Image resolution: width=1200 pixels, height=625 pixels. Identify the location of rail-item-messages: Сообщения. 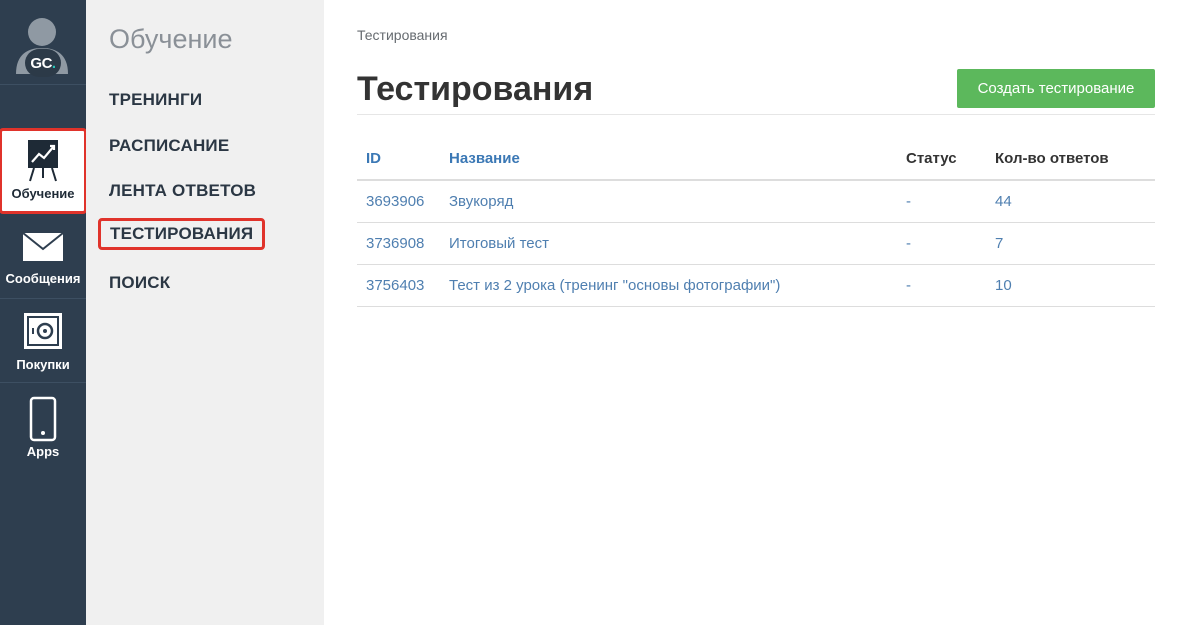
(43, 263).